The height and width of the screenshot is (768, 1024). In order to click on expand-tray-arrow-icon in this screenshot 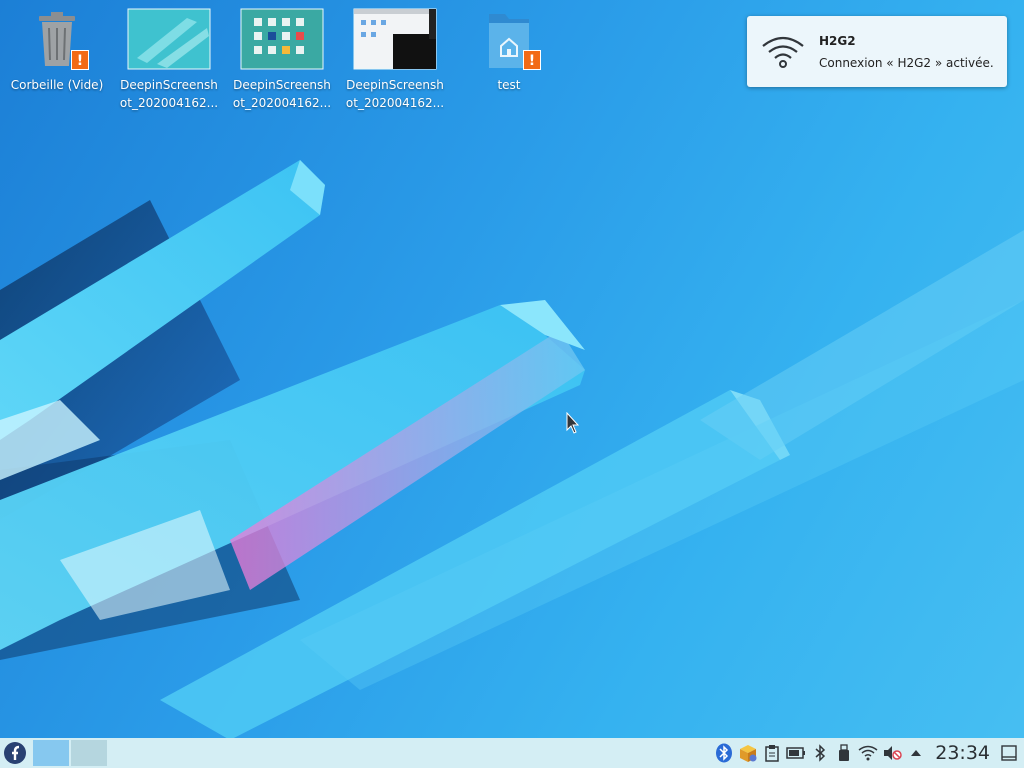, I will do `click(916, 753)`.